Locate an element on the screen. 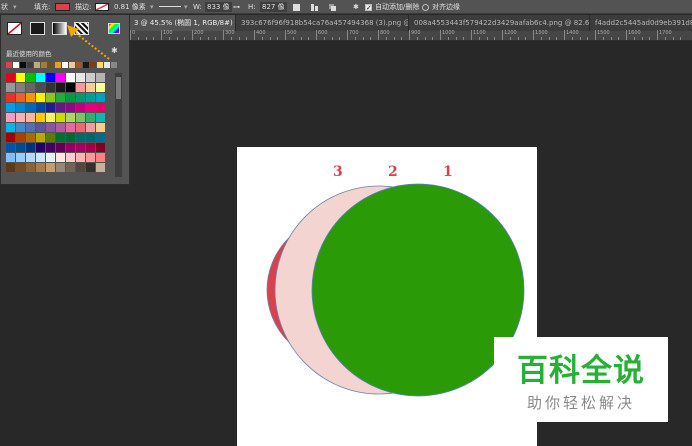  mode-dropdown-icon: ▾ is located at coordinates (15, 7).